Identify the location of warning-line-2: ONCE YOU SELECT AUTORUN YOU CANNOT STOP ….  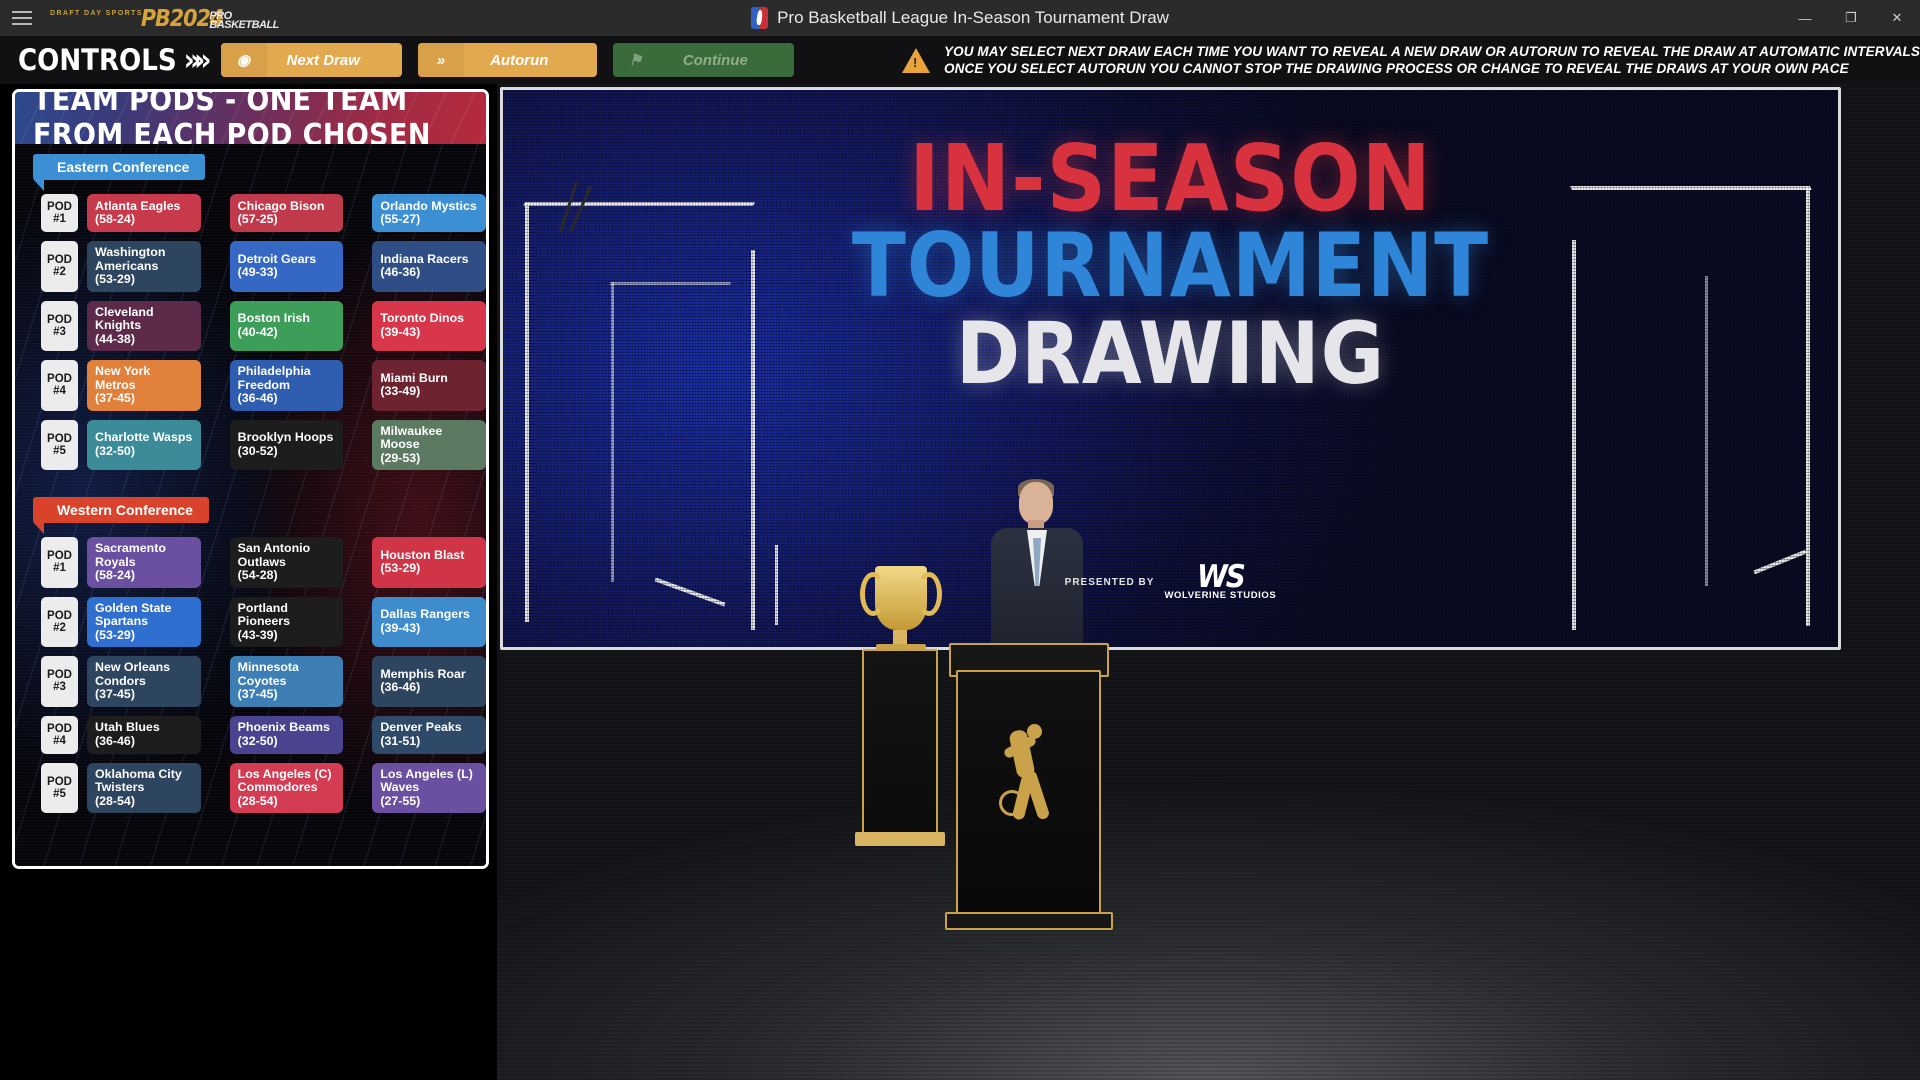
(1396, 68).